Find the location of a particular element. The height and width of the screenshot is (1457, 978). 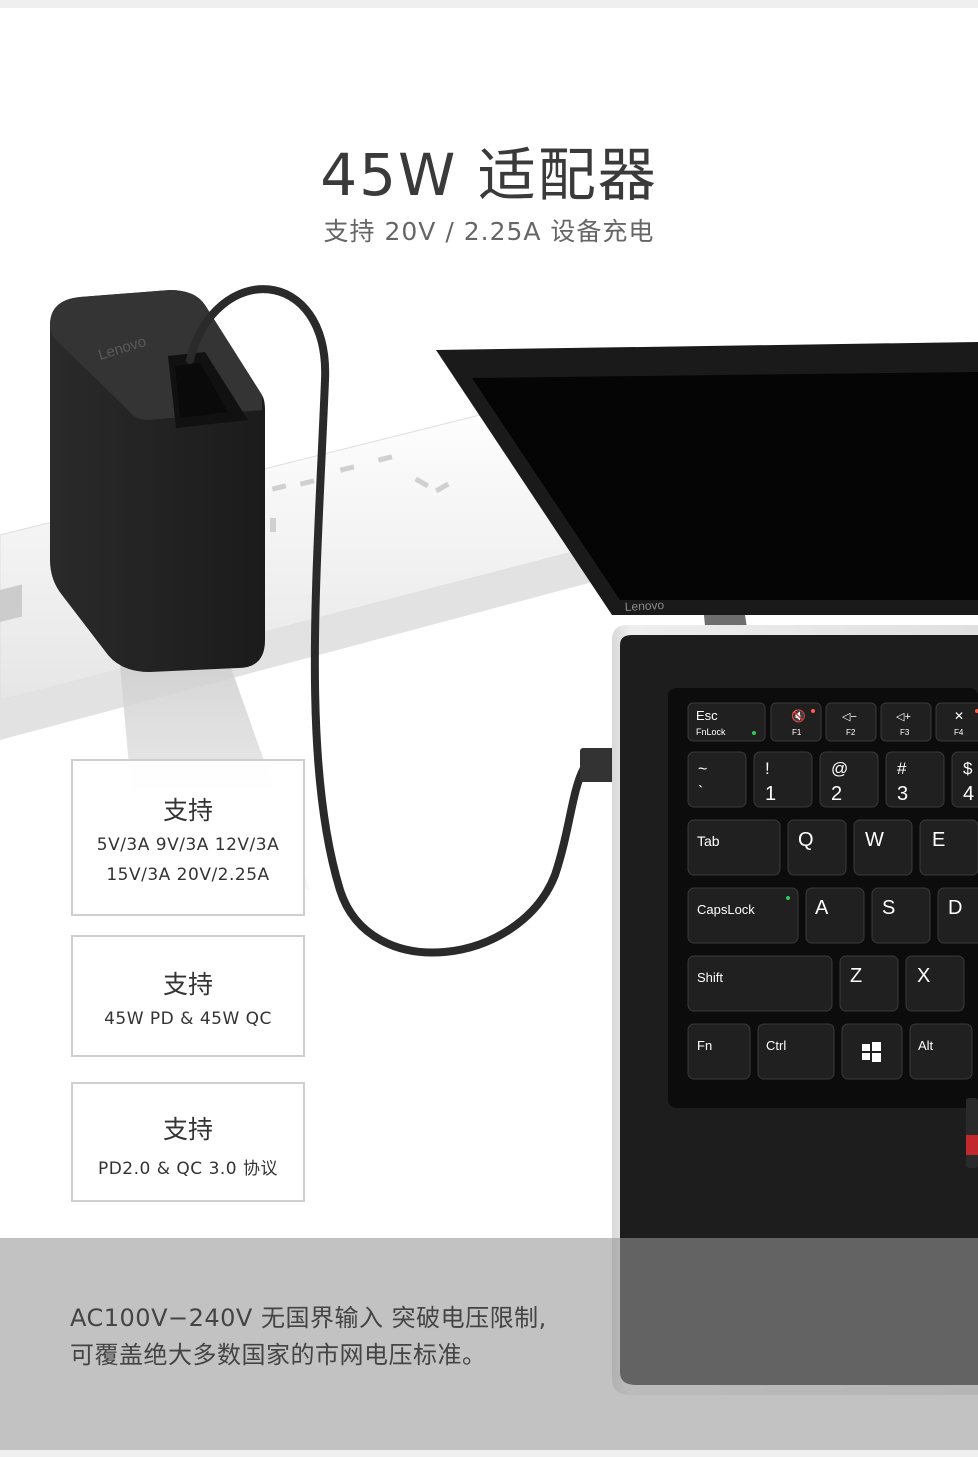

key-q: Q is located at coordinates (817, 847).